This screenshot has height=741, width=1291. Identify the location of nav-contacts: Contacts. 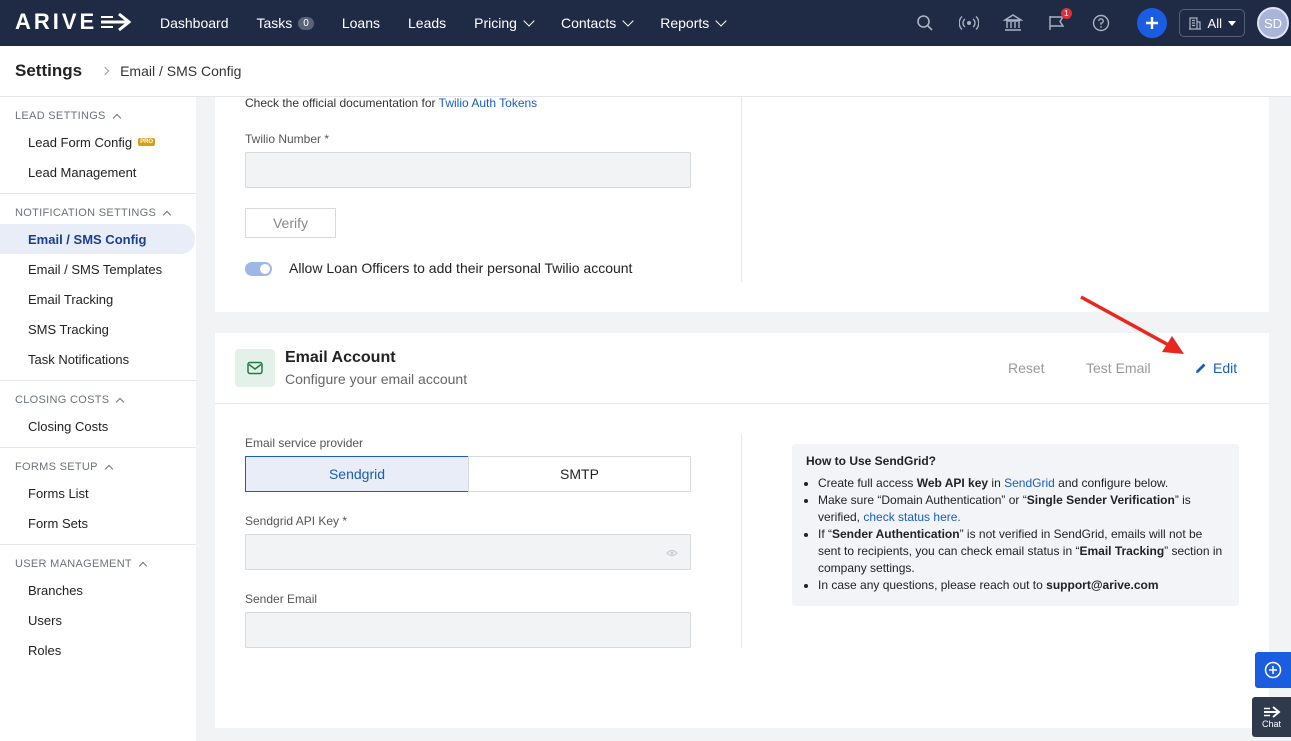
(596, 23).